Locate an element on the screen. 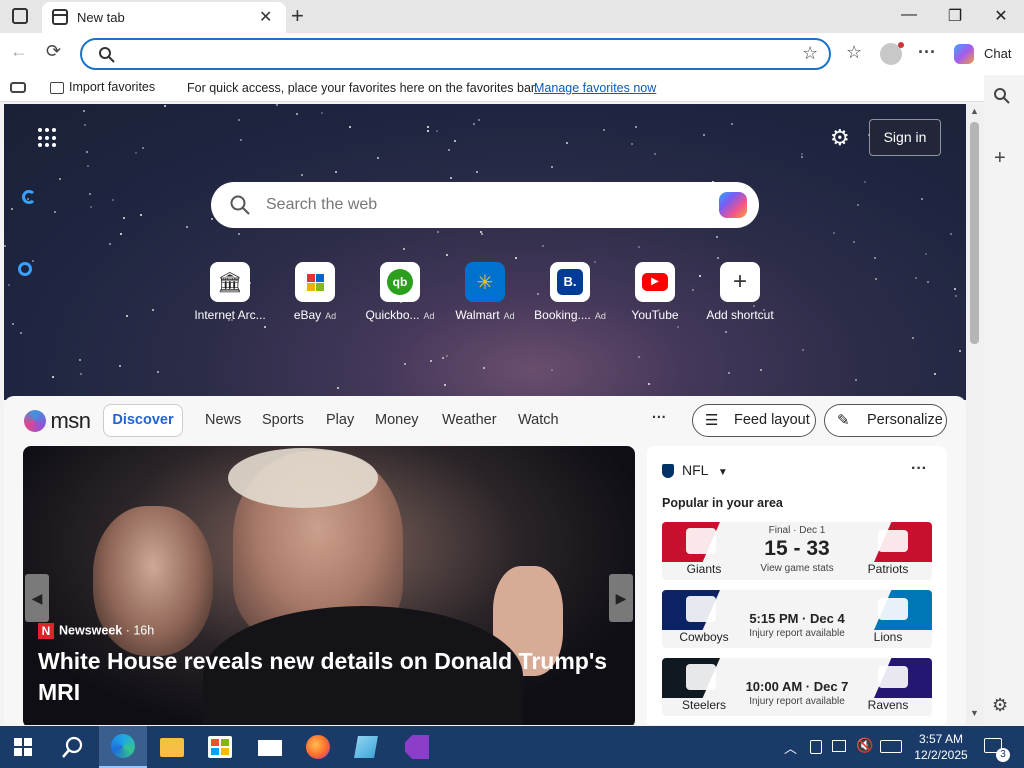 This screenshot has width=1024, height=768. tray-app-icon is located at coordinates (816, 747).